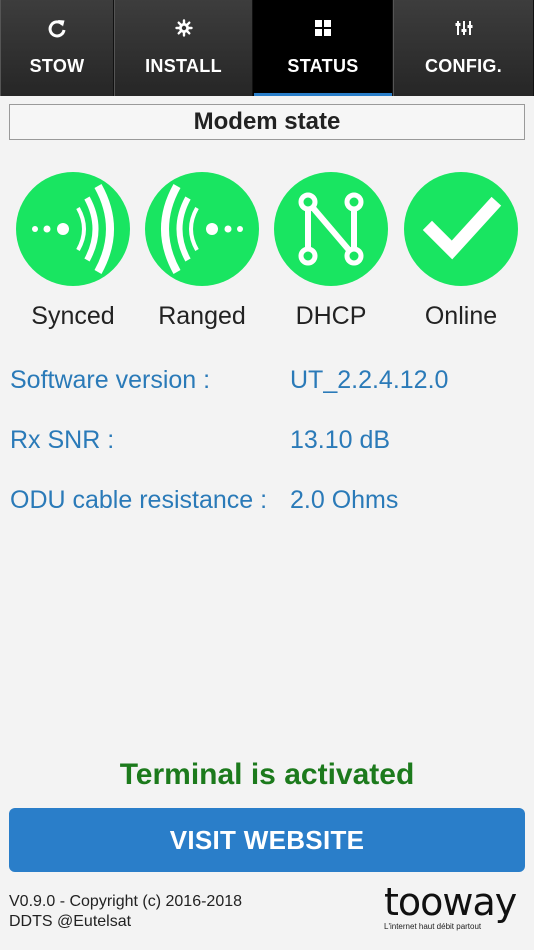 The image size is (534, 950). What do you see at coordinates (70, 921) in the screenshot?
I see `footer-owner-line: DDTS @Eutelsat` at bounding box center [70, 921].